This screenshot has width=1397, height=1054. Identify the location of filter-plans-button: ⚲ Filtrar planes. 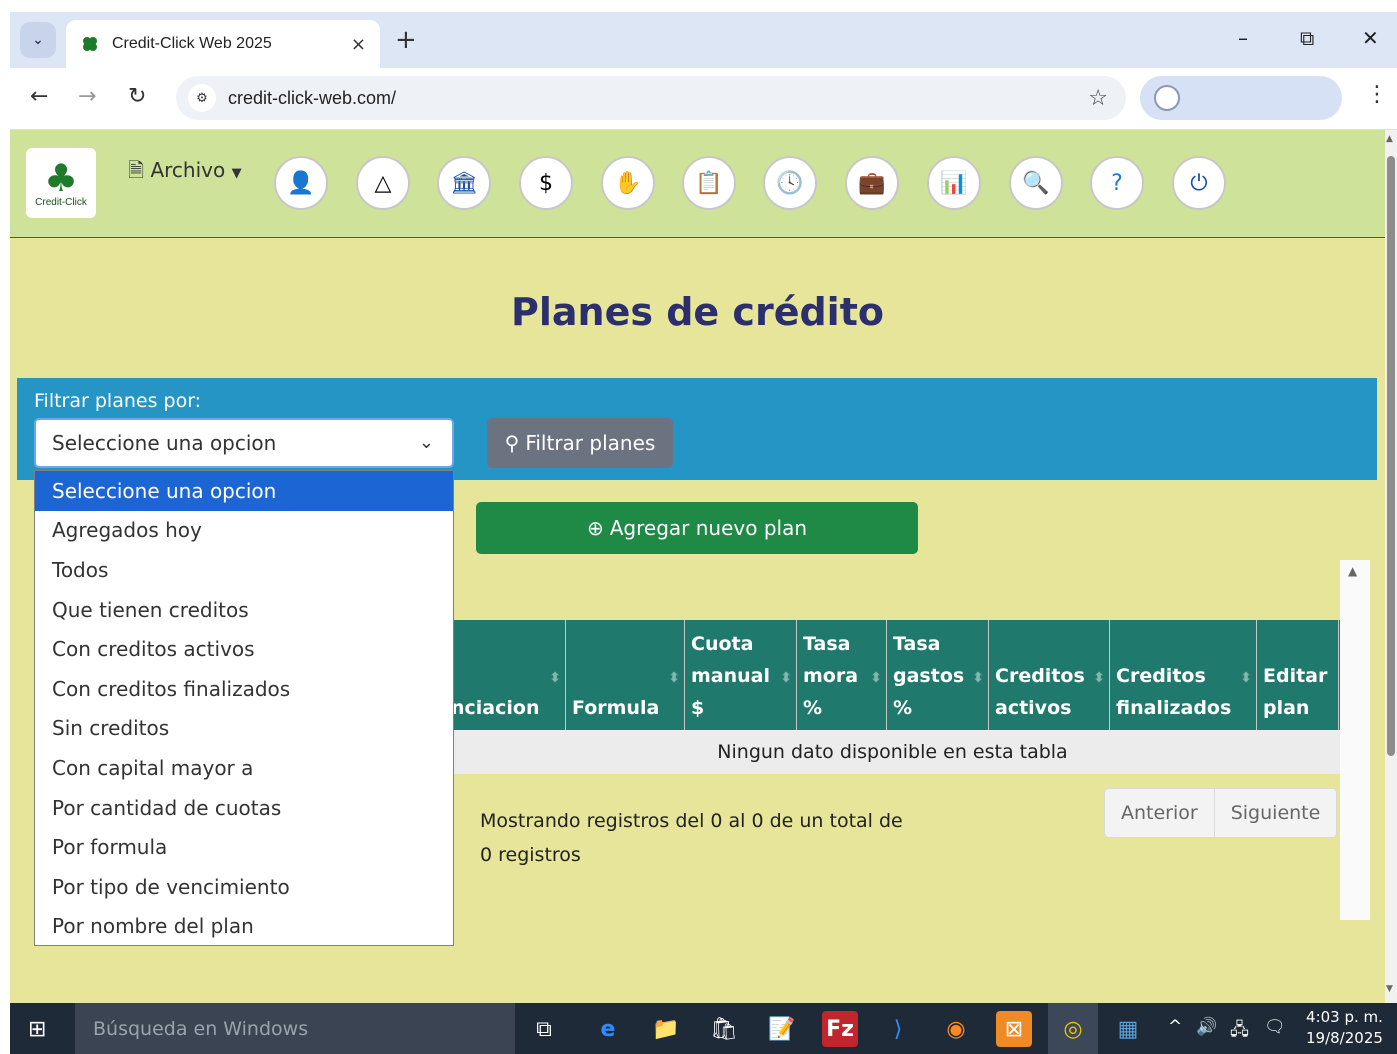
(580, 443).